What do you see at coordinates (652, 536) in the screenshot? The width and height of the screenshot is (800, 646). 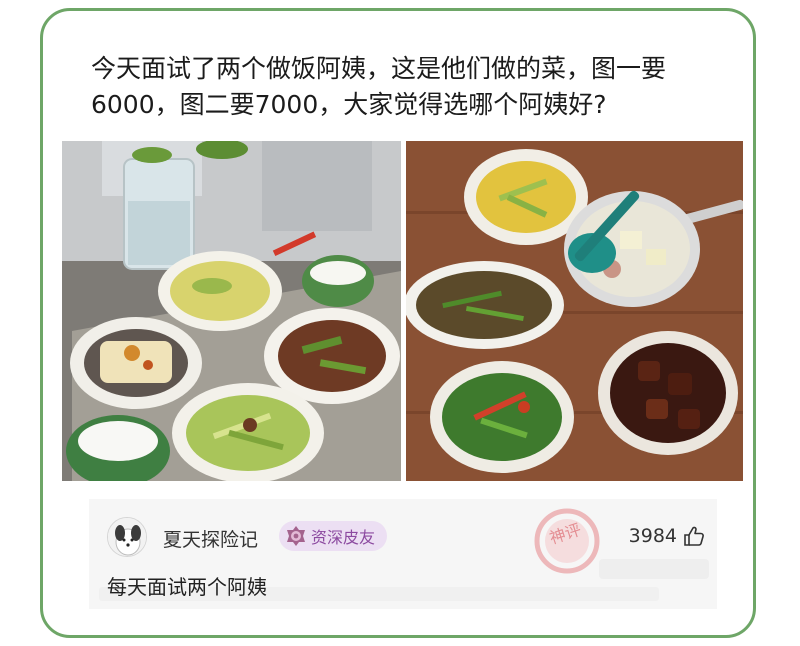 I see `like-count: 3984` at bounding box center [652, 536].